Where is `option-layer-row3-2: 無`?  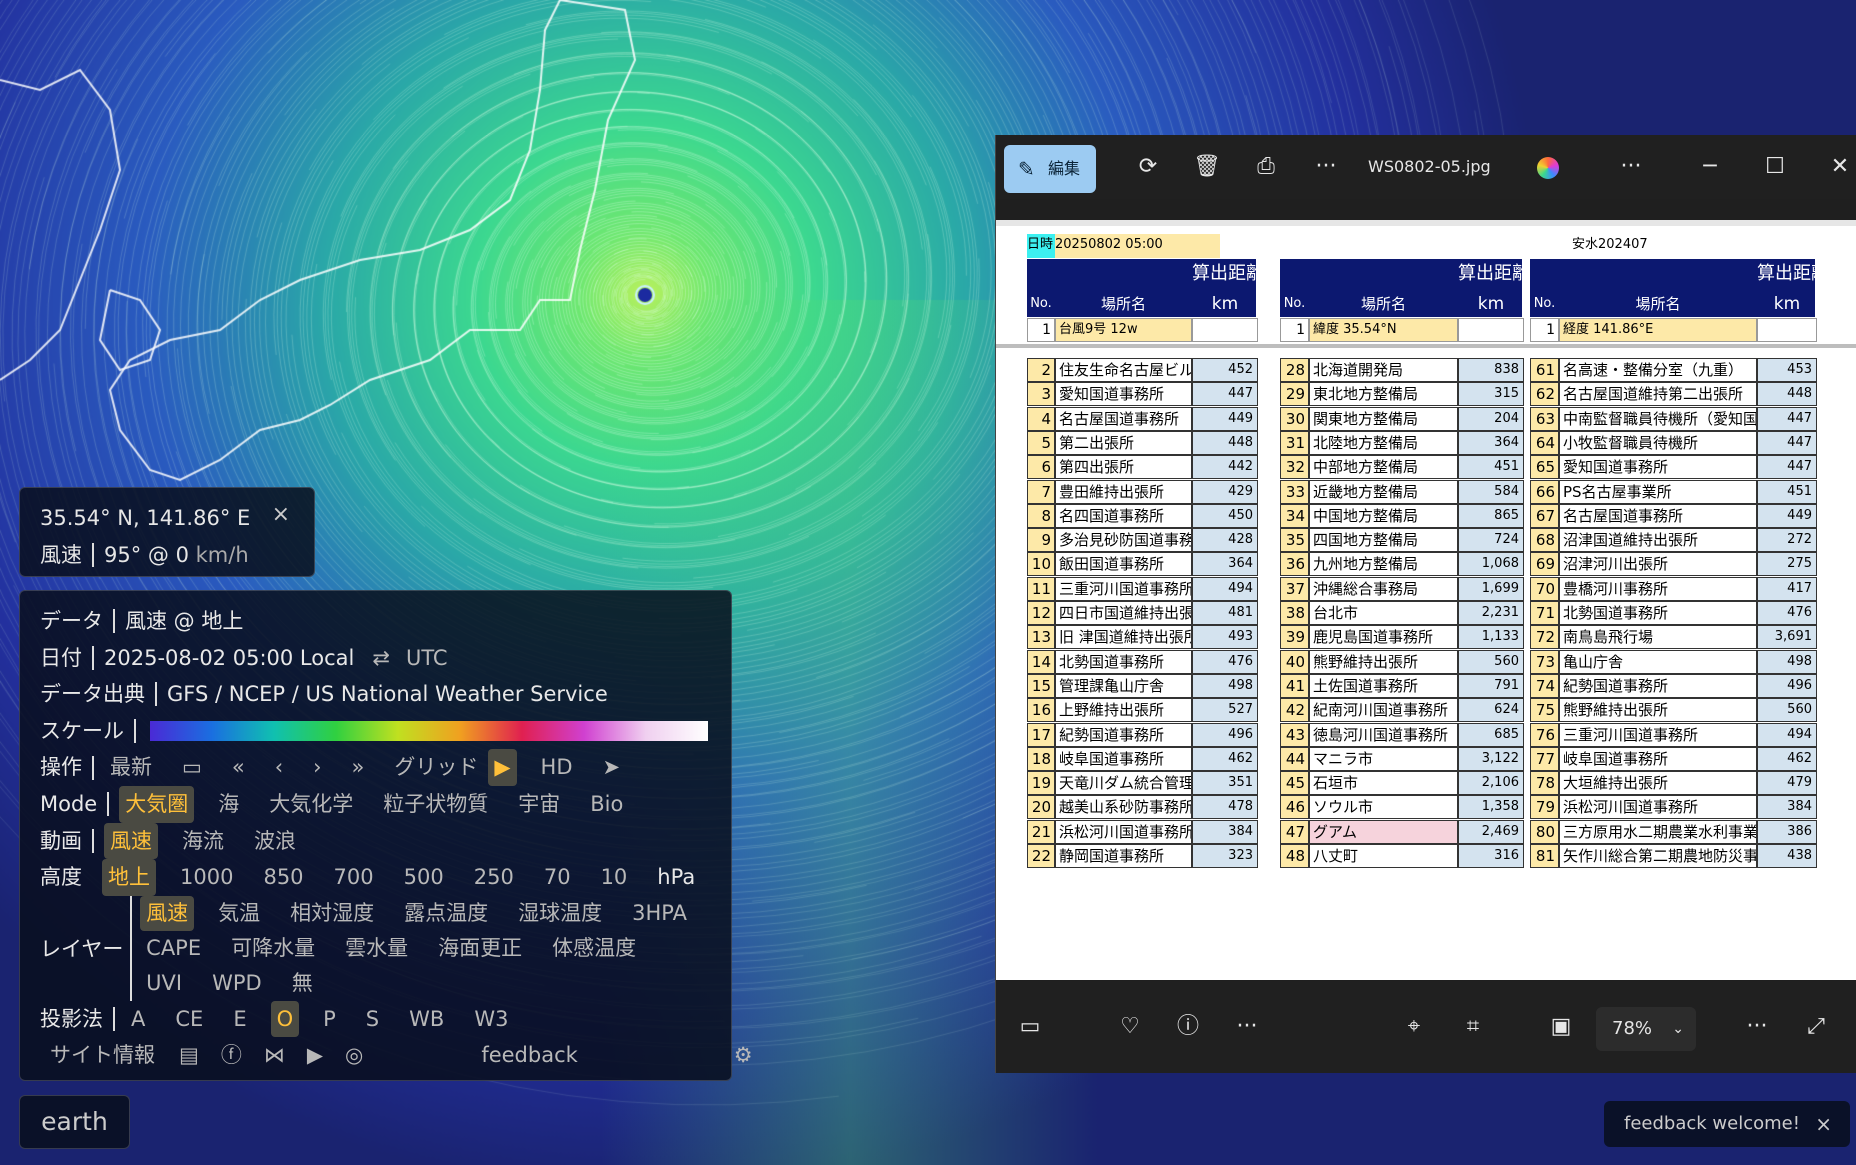 option-layer-row3-2: 無 is located at coordinates (302, 983).